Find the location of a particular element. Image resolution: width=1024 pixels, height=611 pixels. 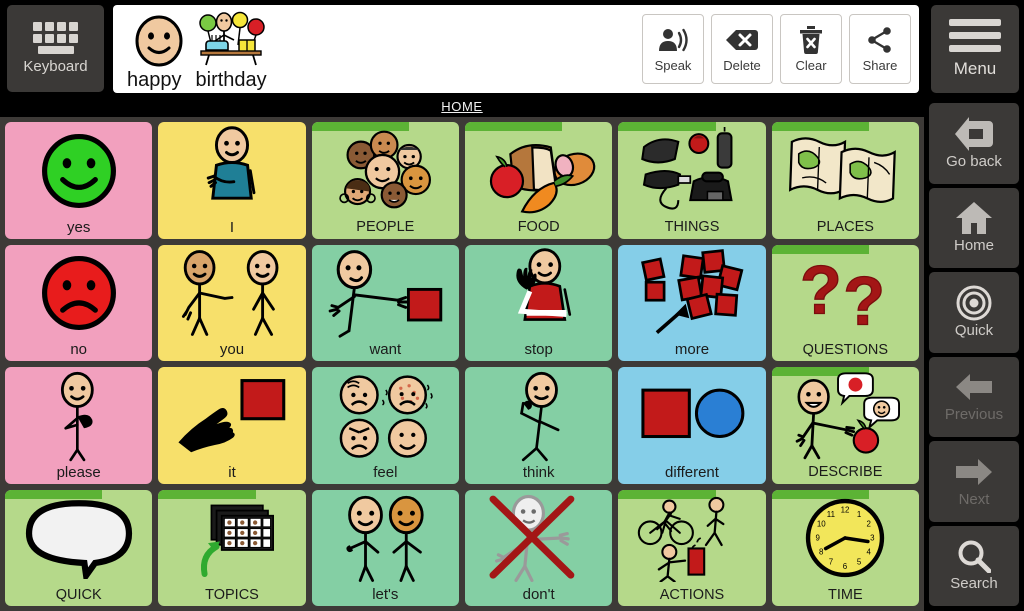

svg-text: 7 is located at coordinates (831, 562).